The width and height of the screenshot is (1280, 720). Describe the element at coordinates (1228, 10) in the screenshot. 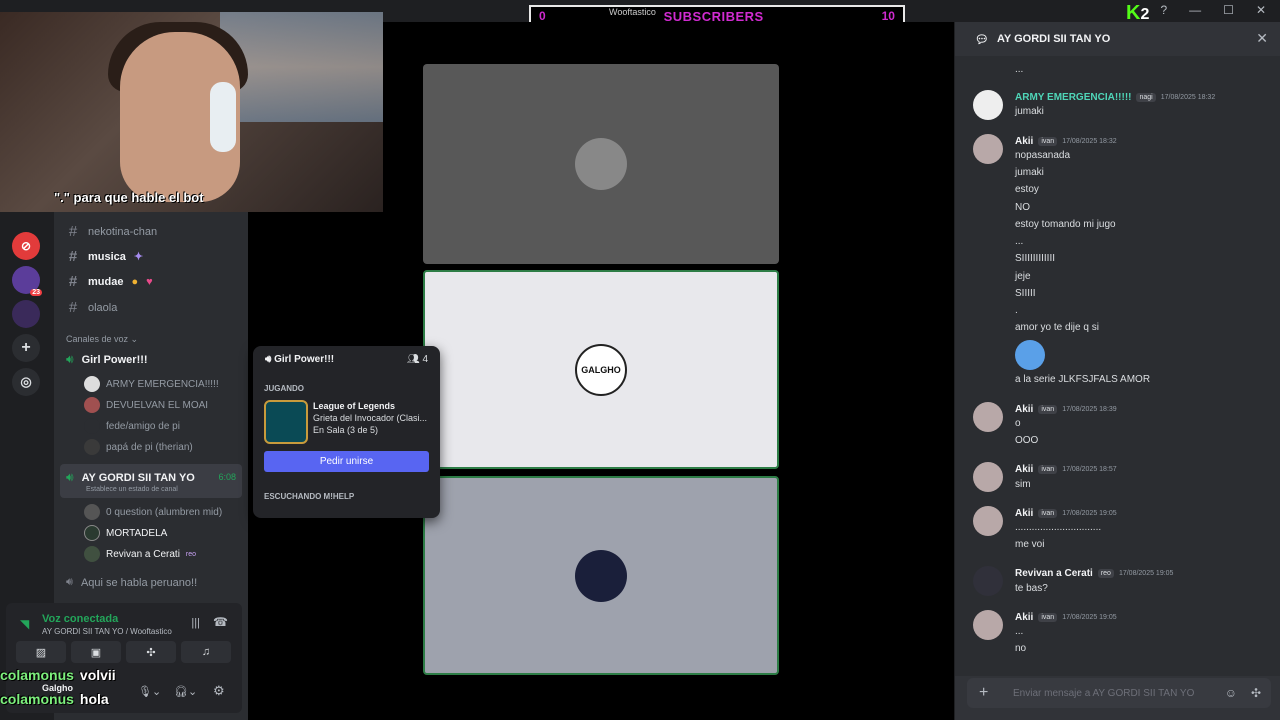

I see `maximize-icon: ☐` at that location.